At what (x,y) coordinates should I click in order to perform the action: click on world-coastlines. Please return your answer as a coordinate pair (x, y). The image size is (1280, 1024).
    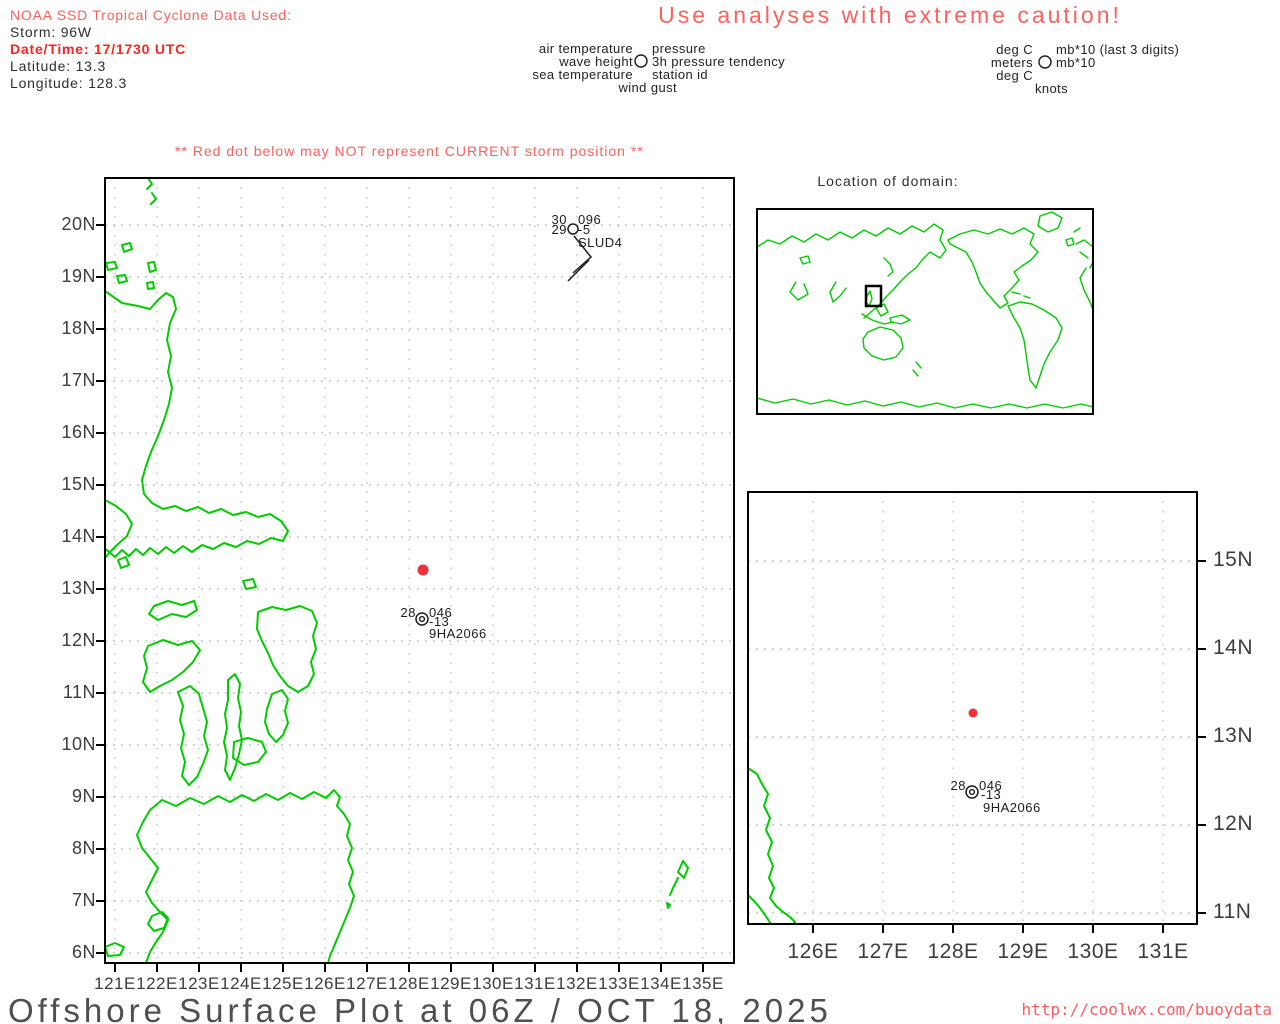
    Looking at the image, I should click on (925, 310).